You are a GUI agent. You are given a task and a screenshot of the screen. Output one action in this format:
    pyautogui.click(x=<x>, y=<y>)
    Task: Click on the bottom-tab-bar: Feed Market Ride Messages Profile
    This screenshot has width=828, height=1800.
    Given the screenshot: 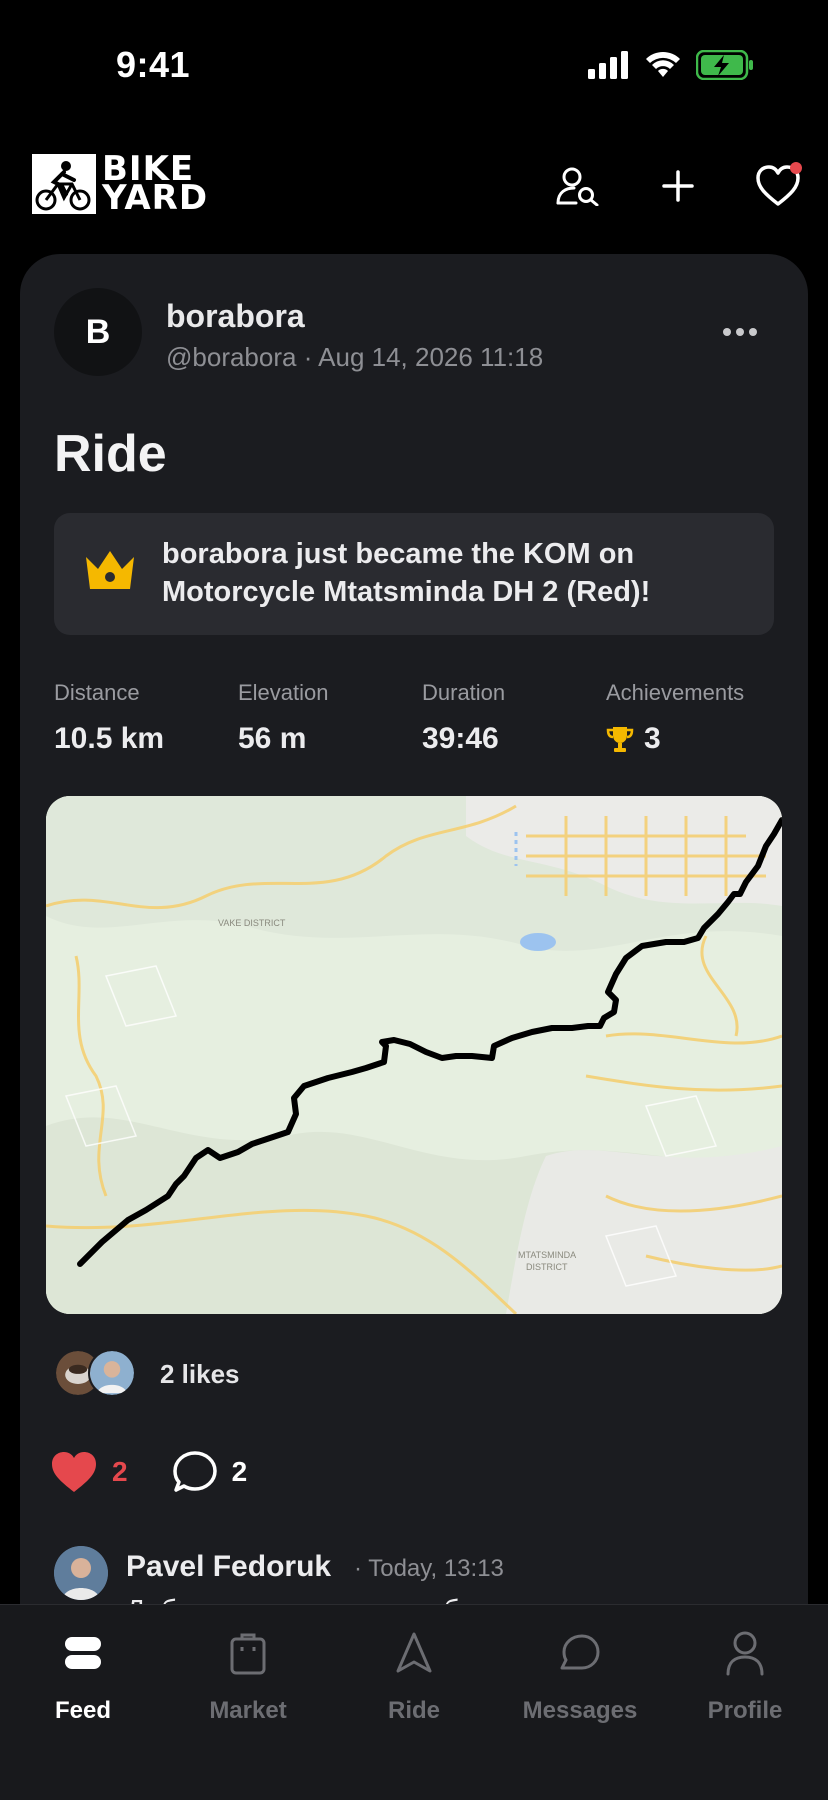 What is the action you would take?
    pyautogui.click(x=414, y=1702)
    